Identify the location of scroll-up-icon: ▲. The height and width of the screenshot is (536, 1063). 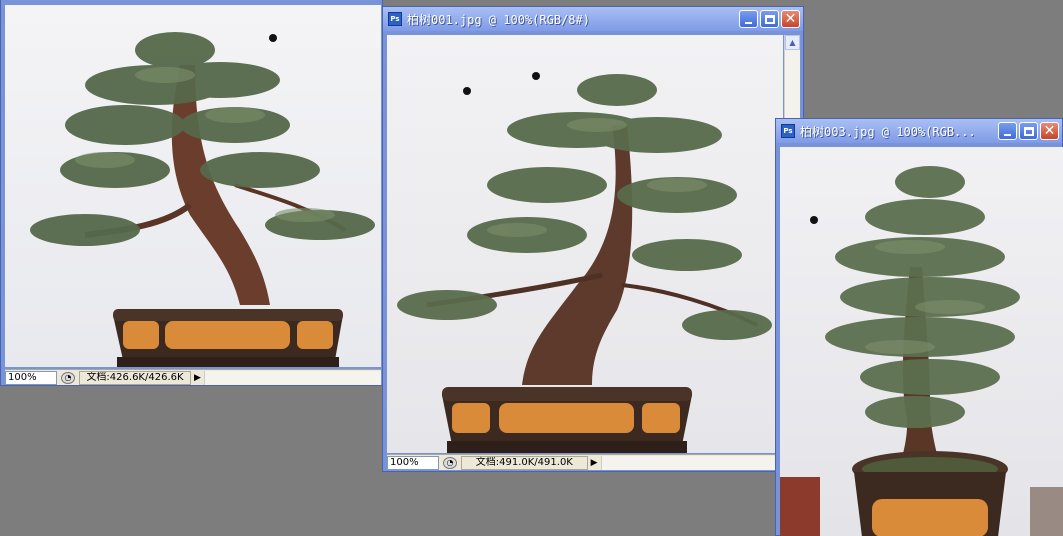
(792, 42).